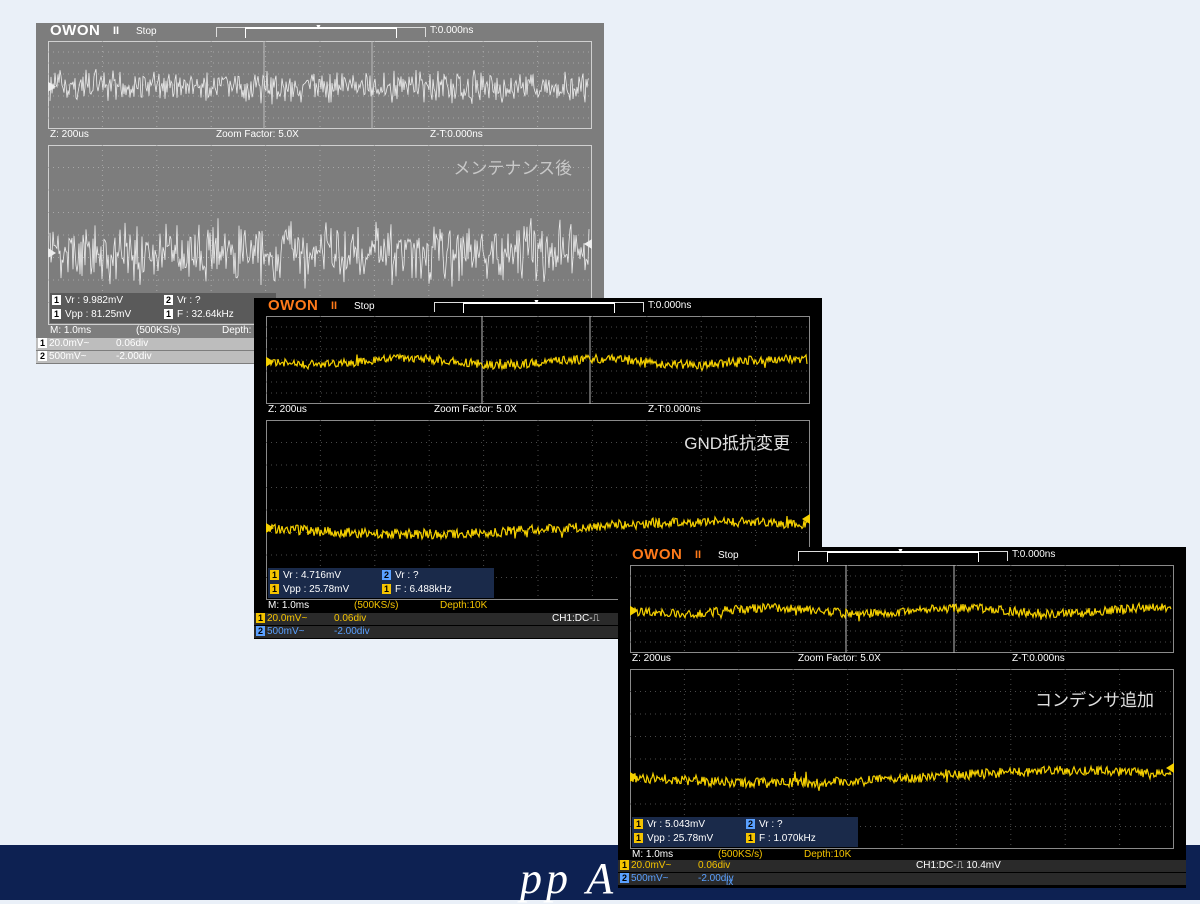 The width and height of the screenshot is (1200, 904). I want to click on measure-vpp-ch1: 1 Vpp : 81.25mV, so click(92, 314).